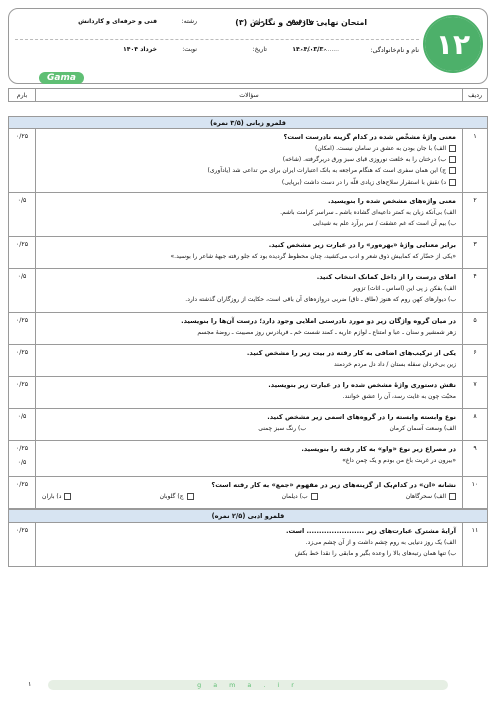 This screenshot has width=496, height=702. Describe the element at coordinates (399, 396) in the screenshot. I see `question-line: محبّت چون به غایت رسد، آن را عشق خوانند.` at that location.